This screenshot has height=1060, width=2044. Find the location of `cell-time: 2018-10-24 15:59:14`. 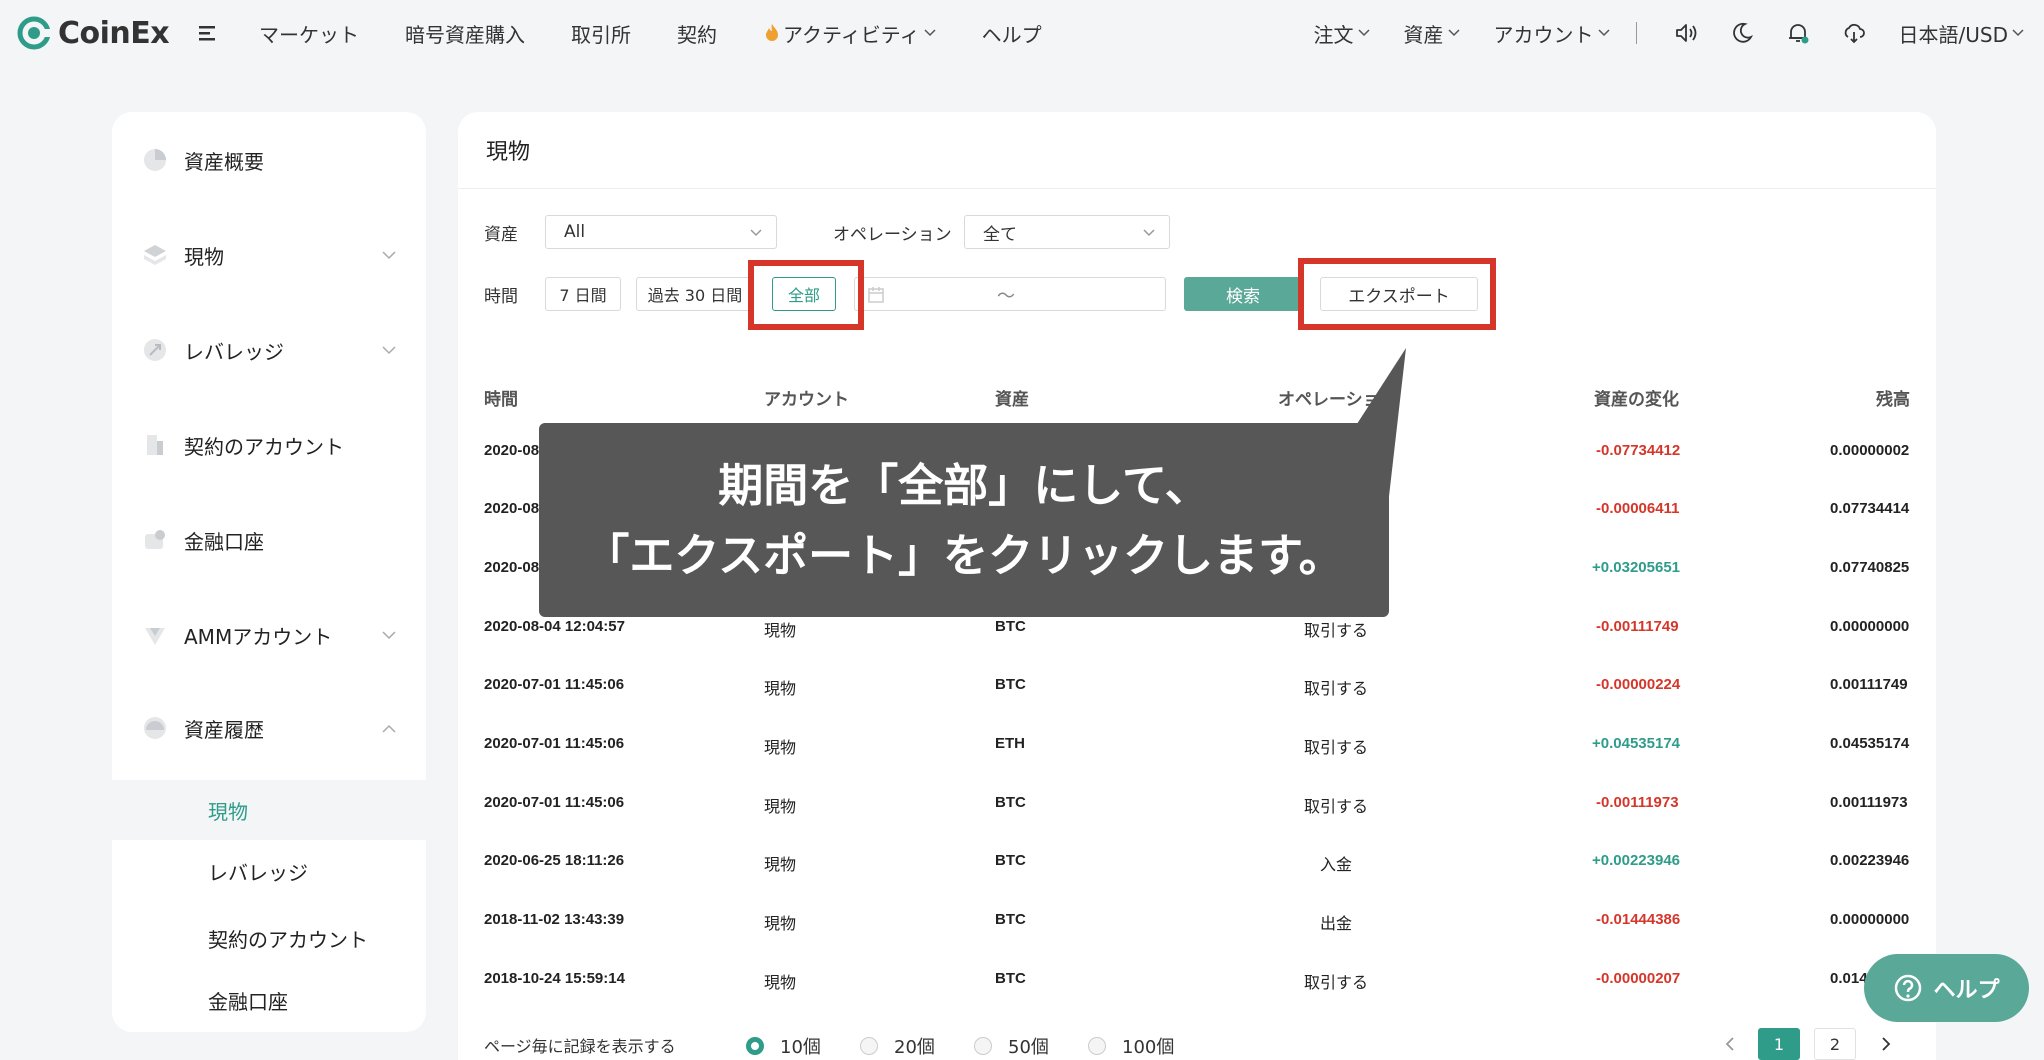

cell-time: 2018-10-24 15:59:14 is located at coordinates (554, 978).